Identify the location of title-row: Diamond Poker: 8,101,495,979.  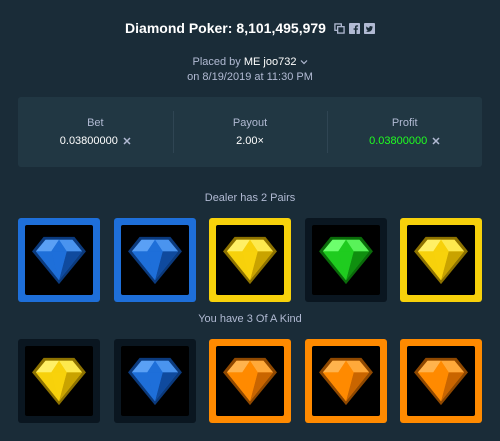
(250, 28).